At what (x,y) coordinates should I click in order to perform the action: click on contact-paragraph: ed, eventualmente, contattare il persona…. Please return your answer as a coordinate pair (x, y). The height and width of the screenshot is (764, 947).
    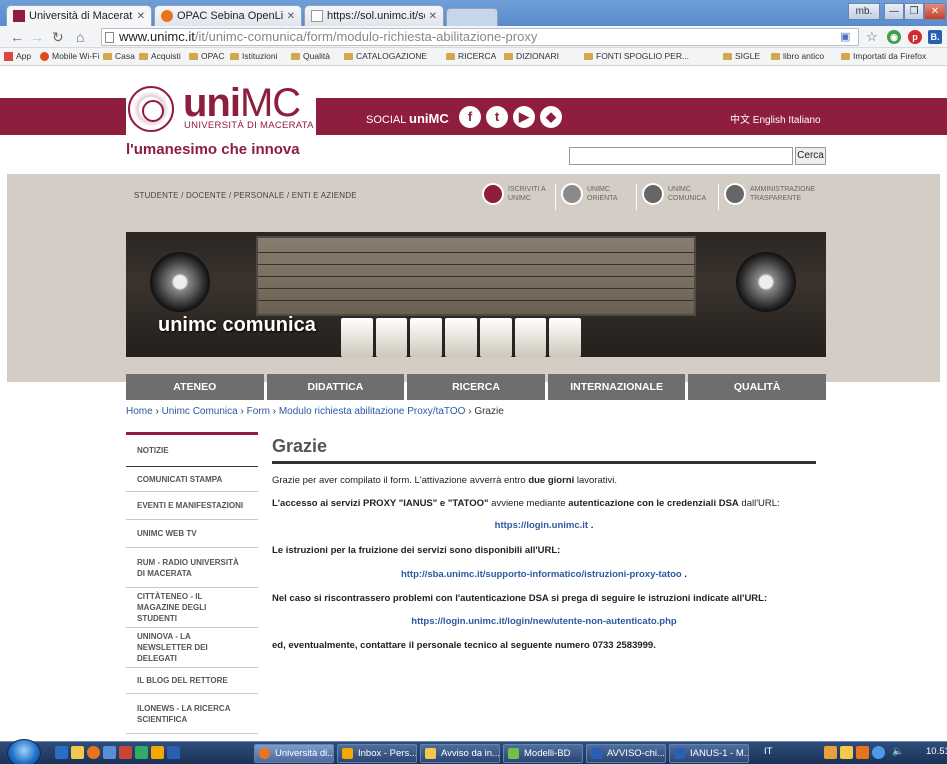
    Looking at the image, I should click on (464, 645).